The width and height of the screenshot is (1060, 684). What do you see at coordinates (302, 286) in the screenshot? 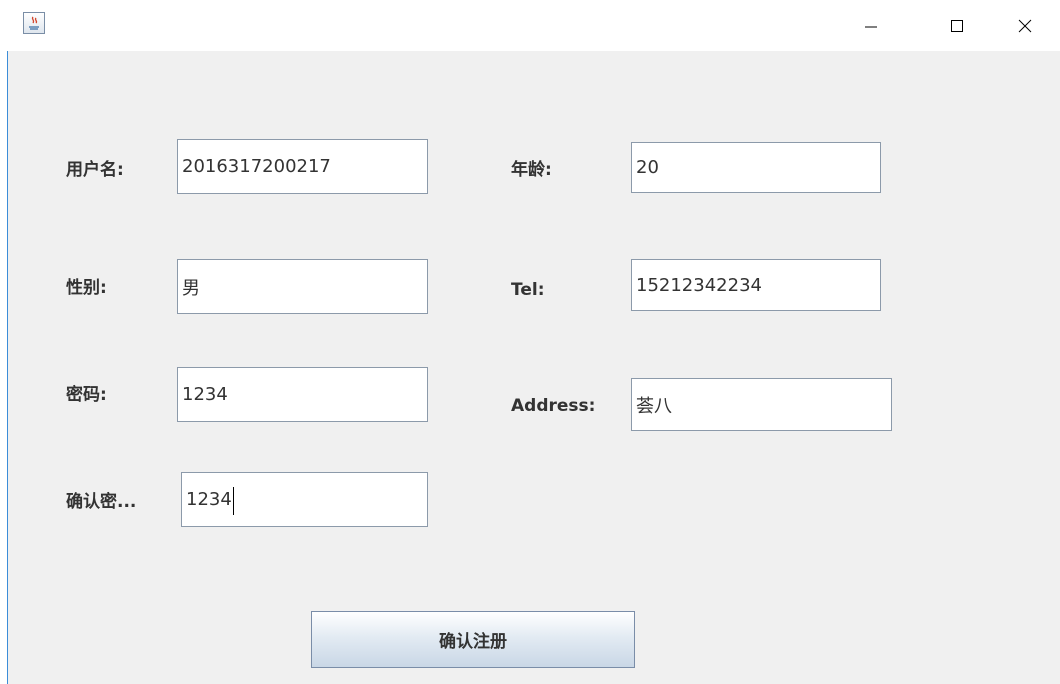
I see `gender-field` at bounding box center [302, 286].